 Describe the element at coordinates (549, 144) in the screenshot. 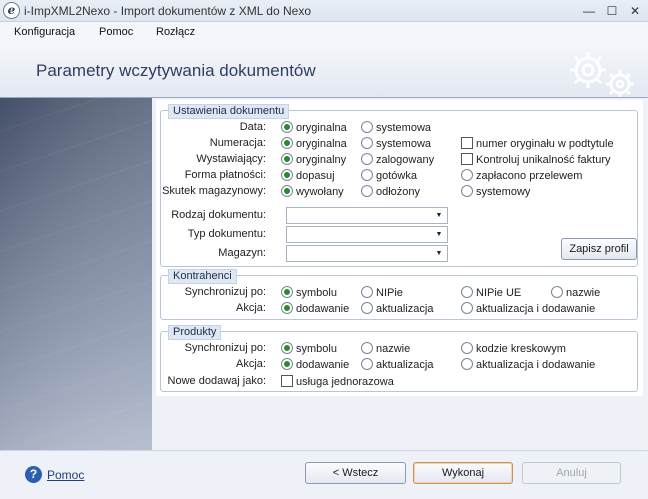

I see `checkbox-numer-w-podtytule: numer oryginału w podtytule` at that location.